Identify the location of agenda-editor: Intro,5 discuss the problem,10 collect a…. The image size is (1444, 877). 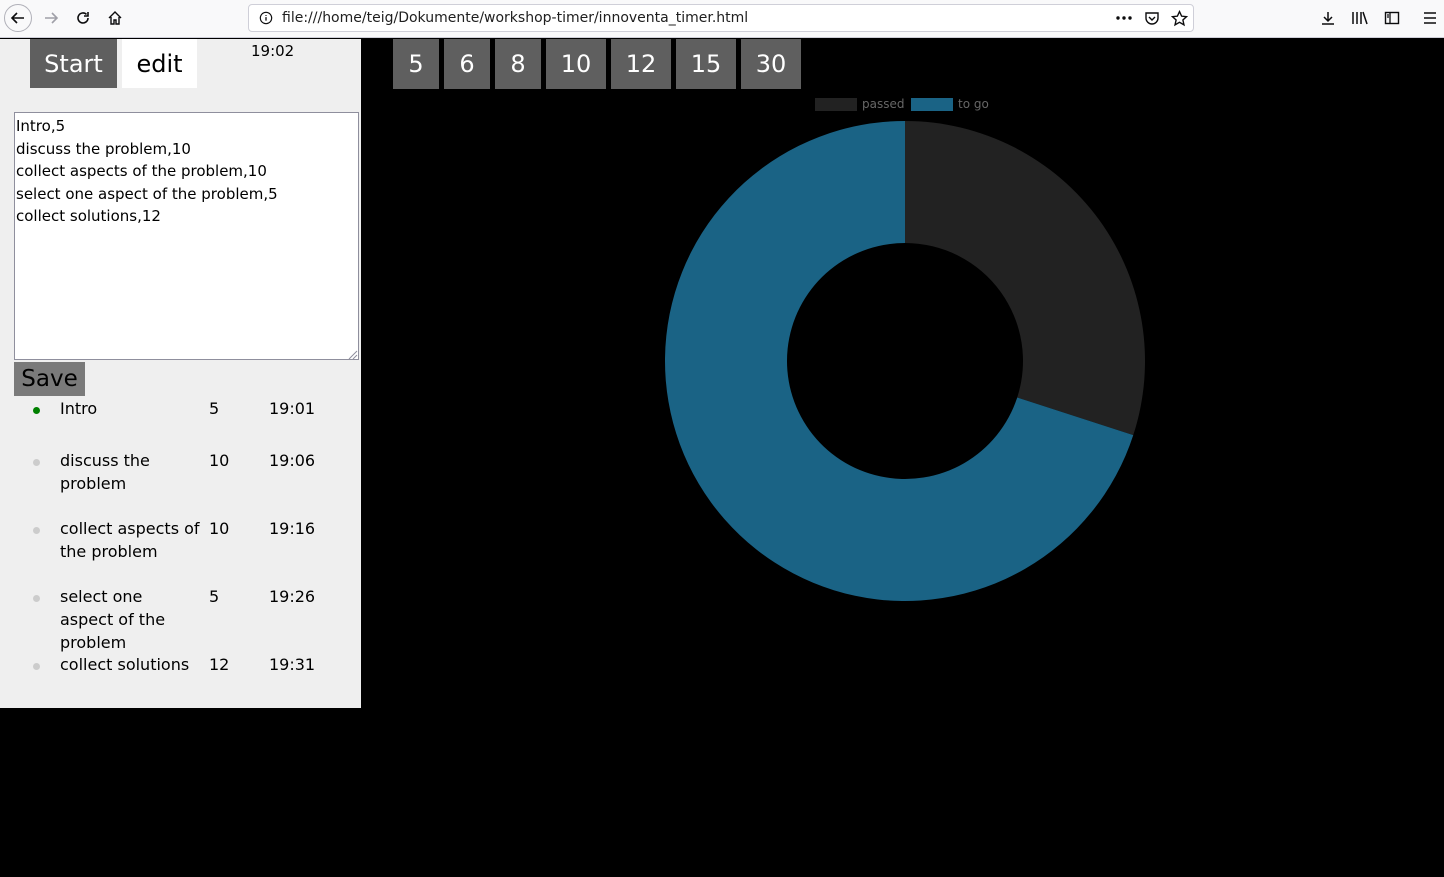
(186, 236).